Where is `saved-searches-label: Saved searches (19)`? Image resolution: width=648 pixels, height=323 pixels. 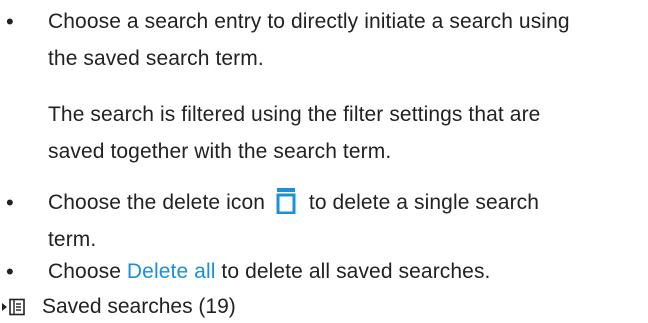
saved-searches-label: Saved searches (19) is located at coordinates (139, 307).